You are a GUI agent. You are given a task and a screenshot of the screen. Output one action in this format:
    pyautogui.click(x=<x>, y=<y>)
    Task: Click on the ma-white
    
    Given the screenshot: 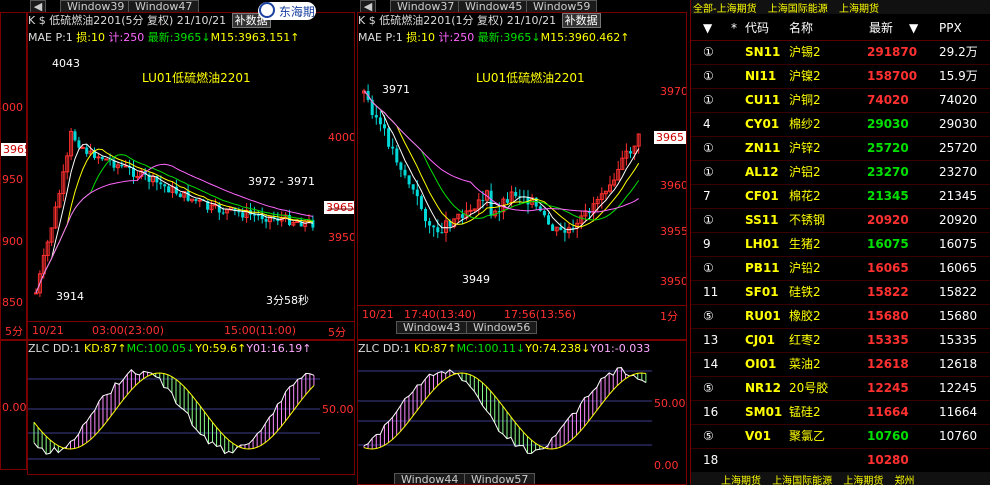 What is the action you would take?
    pyautogui.click(x=501, y=160)
    